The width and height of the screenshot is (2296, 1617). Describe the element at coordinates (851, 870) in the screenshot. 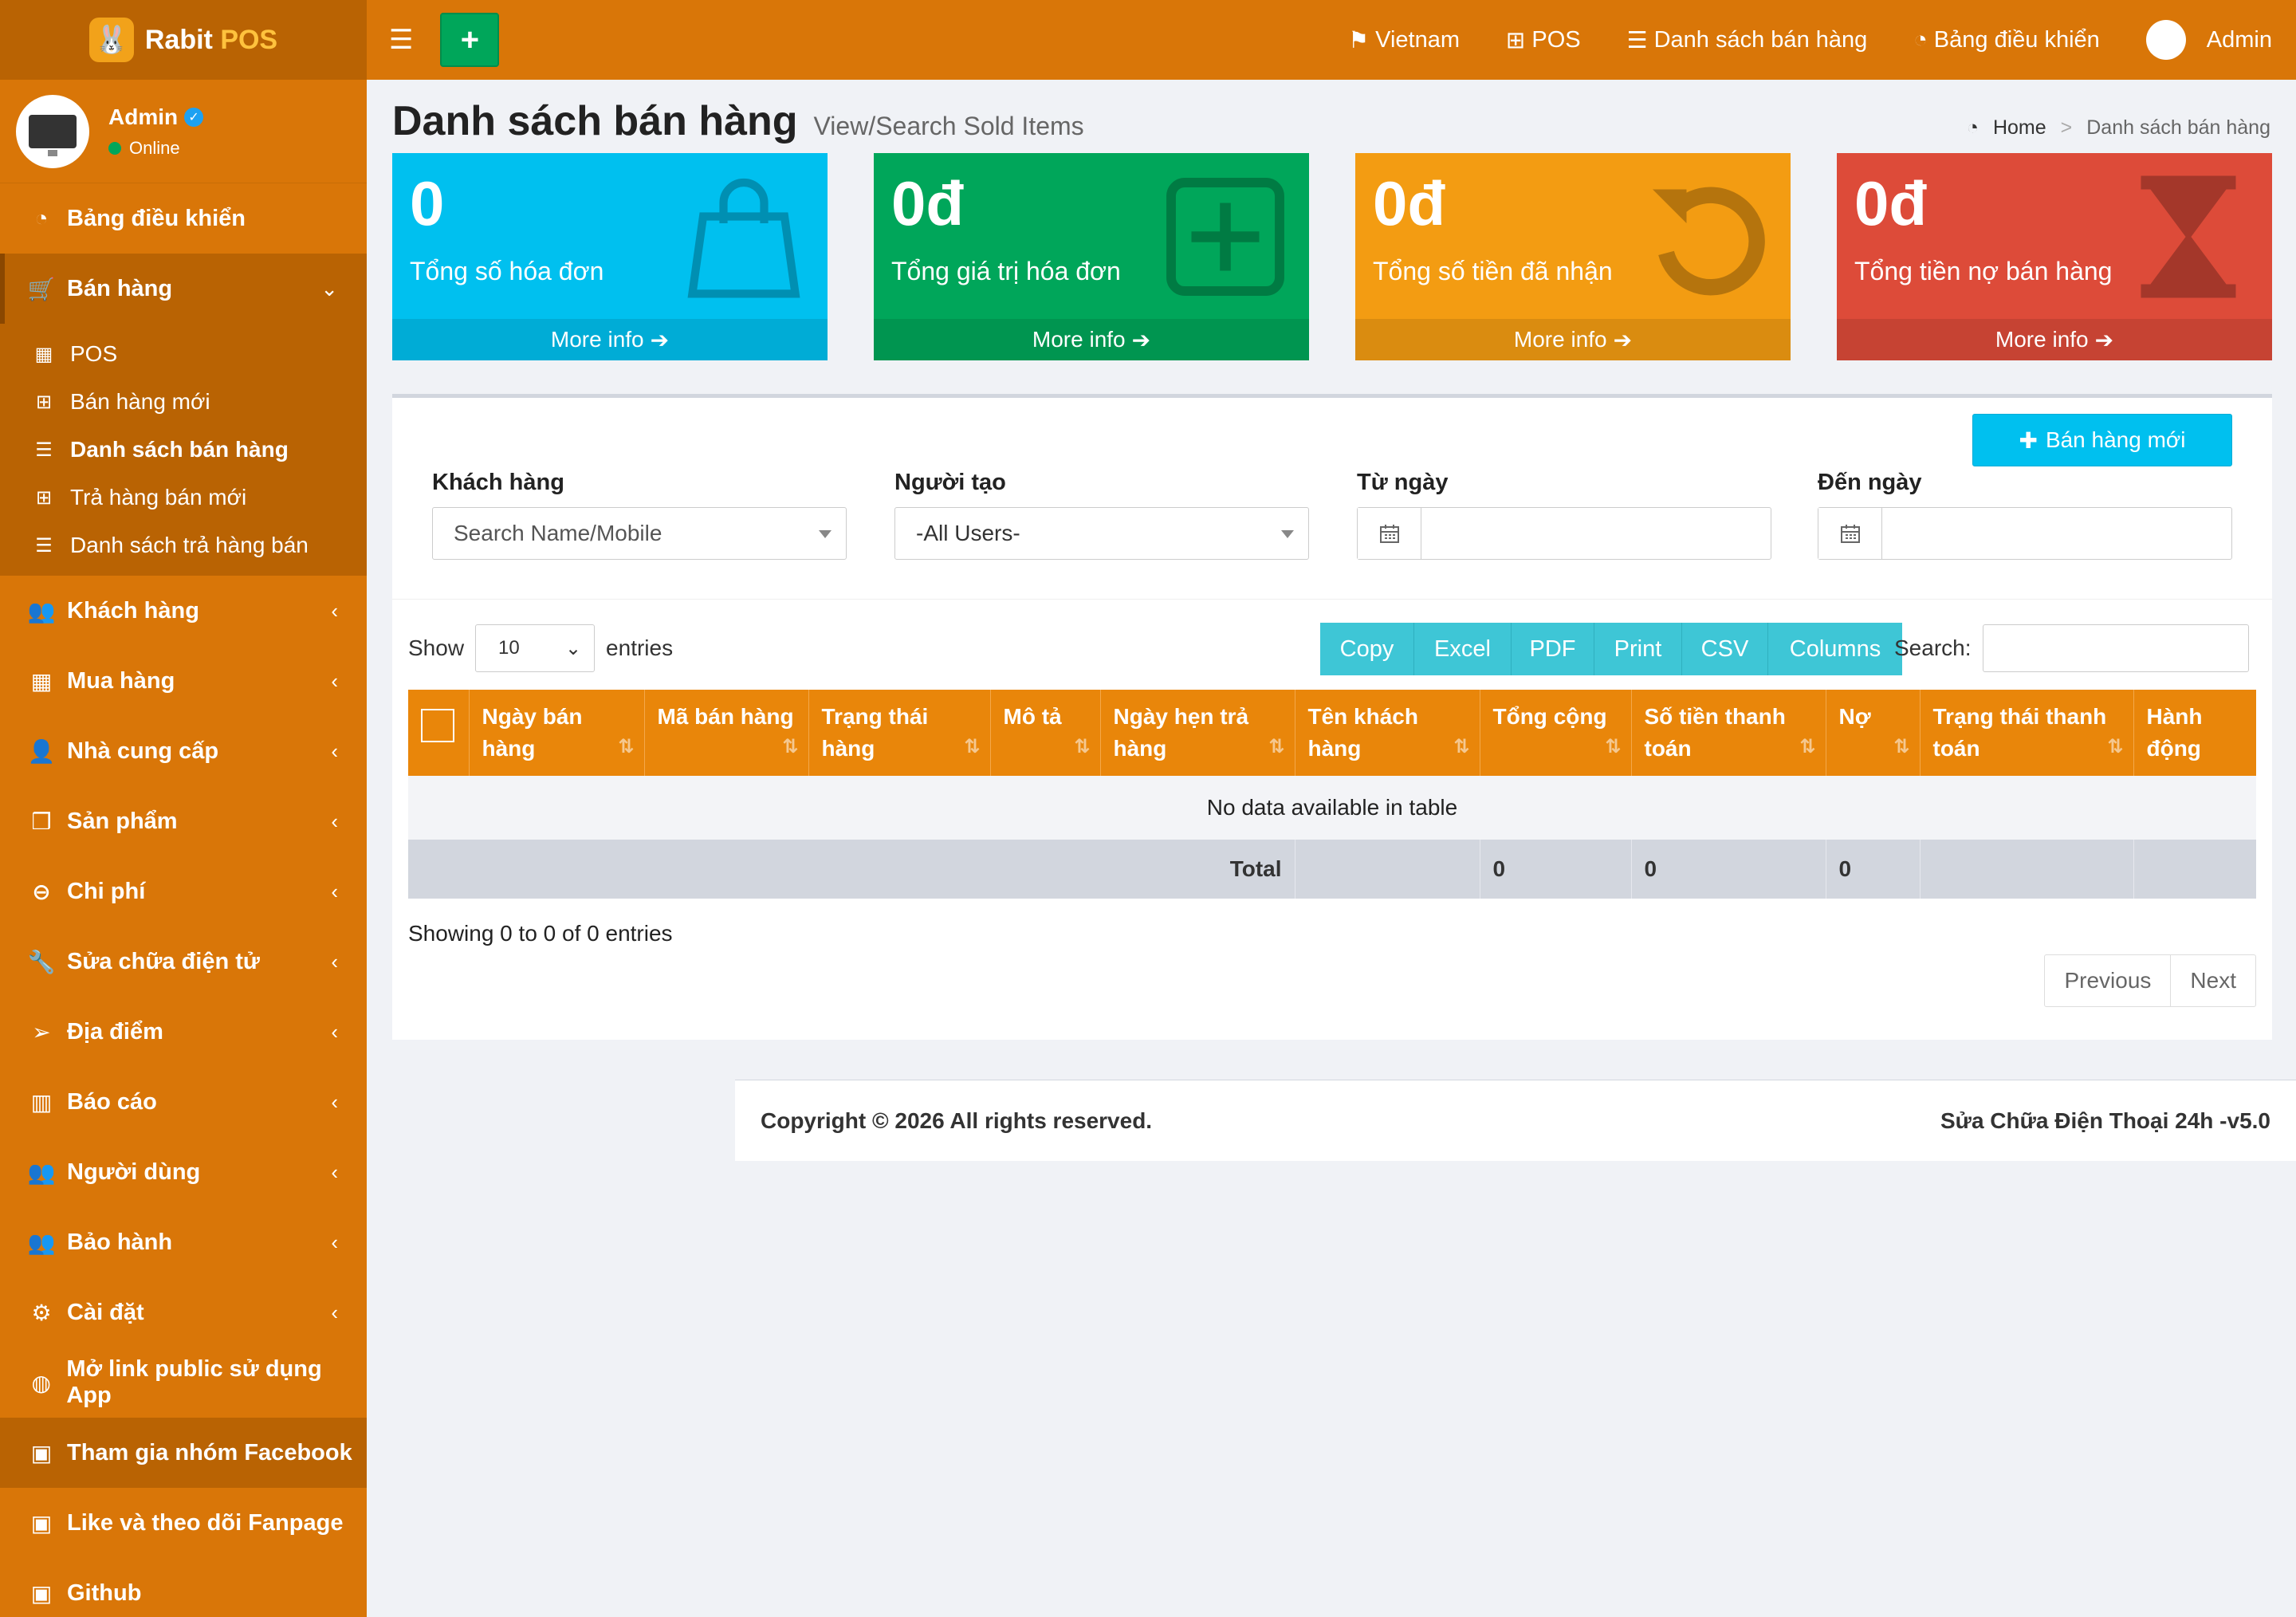

I see `total-label: Total` at that location.